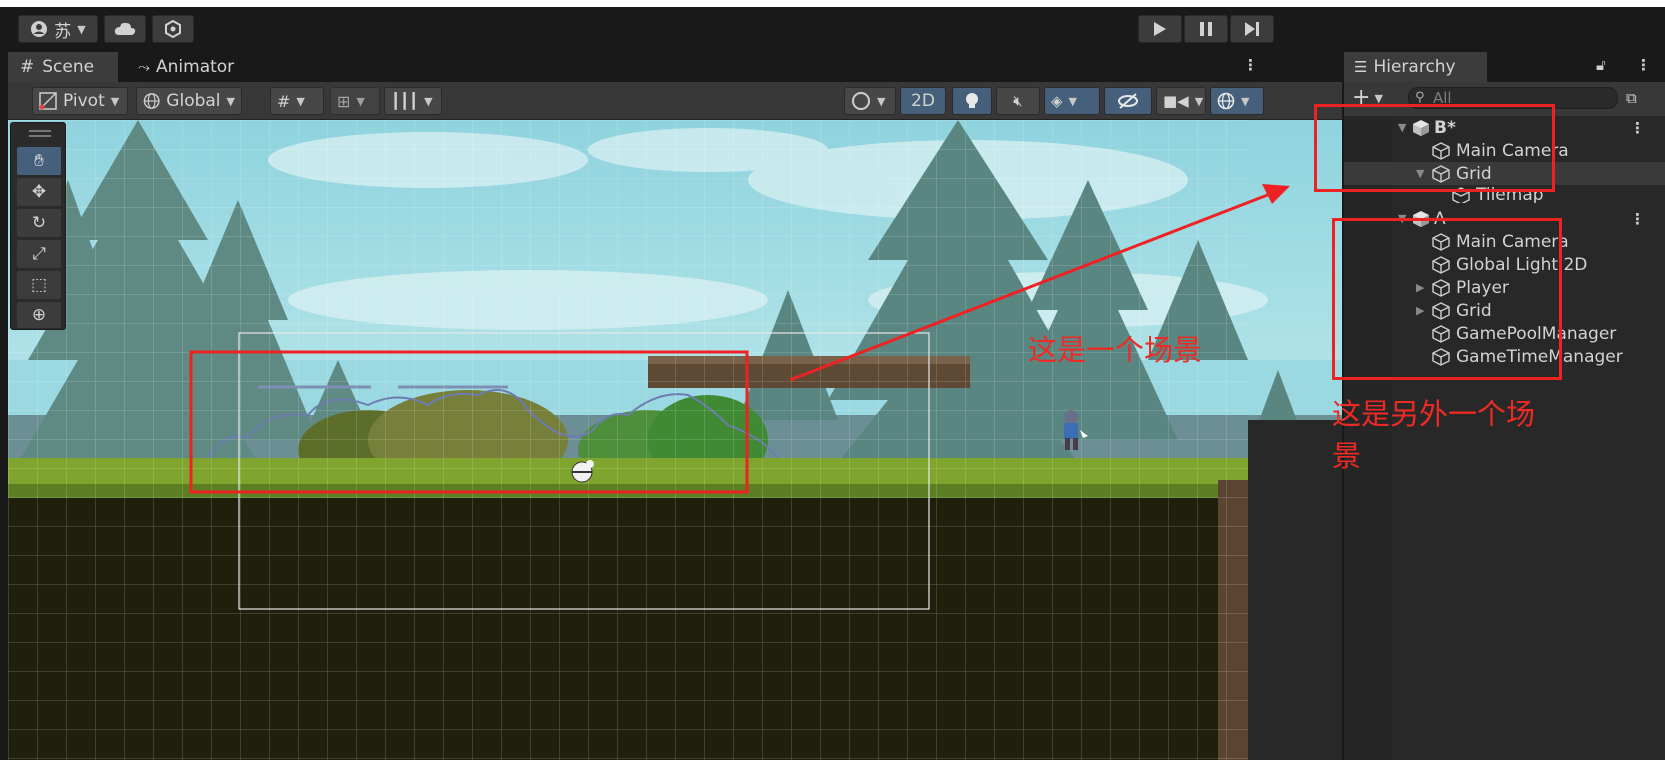 This screenshot has width=1665, height=760. What do you see at coordinates (1347, 456) in the screenshot?
I see `annotation-other-scene-line2: 景` at bounding box center [1347, 456].